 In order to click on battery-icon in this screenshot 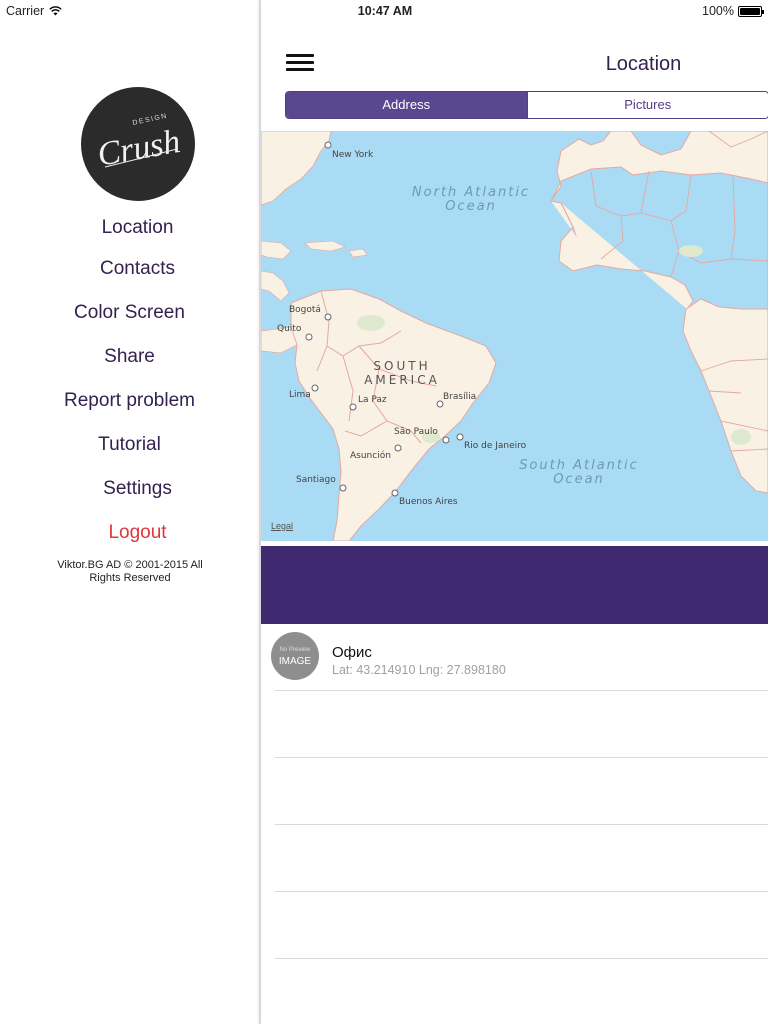, I will do `click(751, 11)`.